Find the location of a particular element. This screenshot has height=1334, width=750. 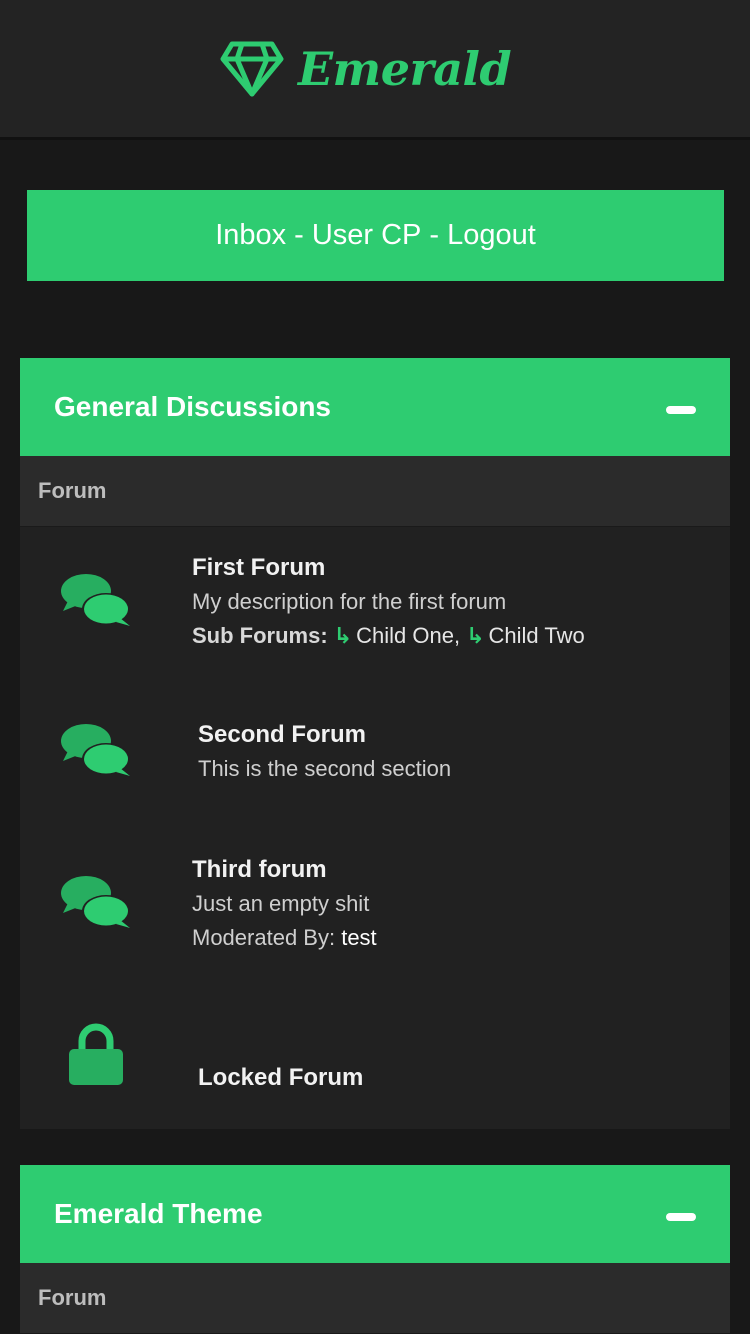

diamond-icon is located at coordinates (252, 69).